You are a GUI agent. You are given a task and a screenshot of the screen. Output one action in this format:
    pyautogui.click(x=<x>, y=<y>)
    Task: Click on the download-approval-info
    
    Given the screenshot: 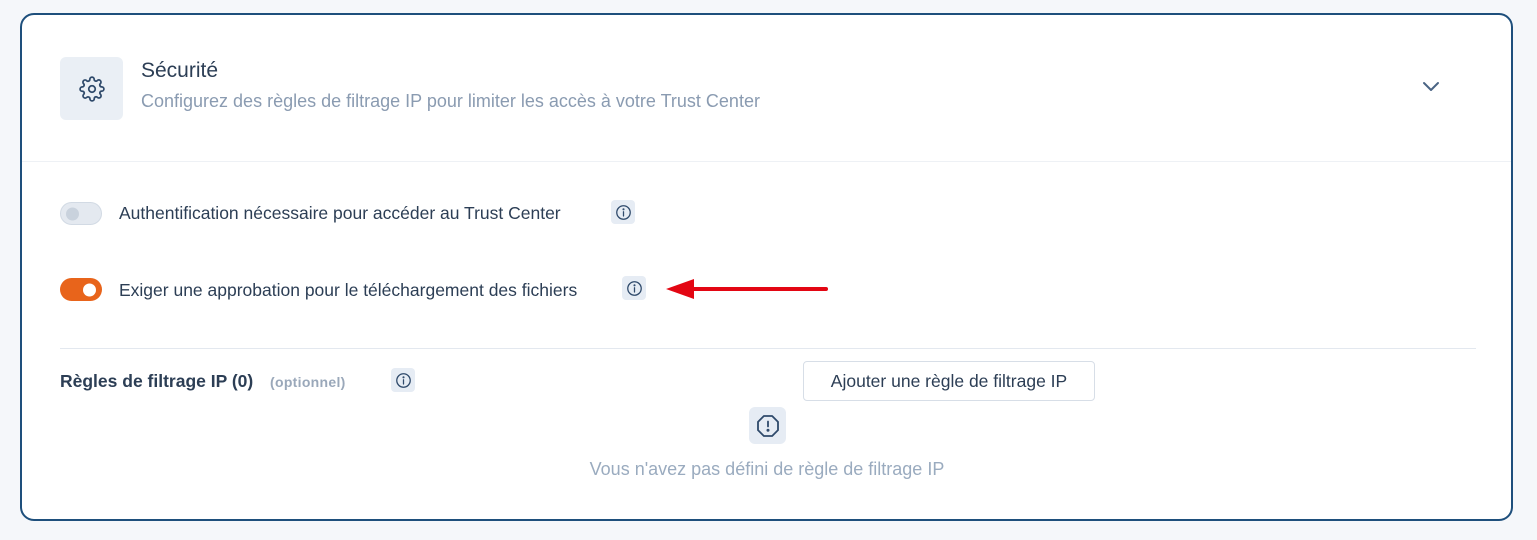 What is the action you would take?
    pyautogui.click(x=634, y=288)
    